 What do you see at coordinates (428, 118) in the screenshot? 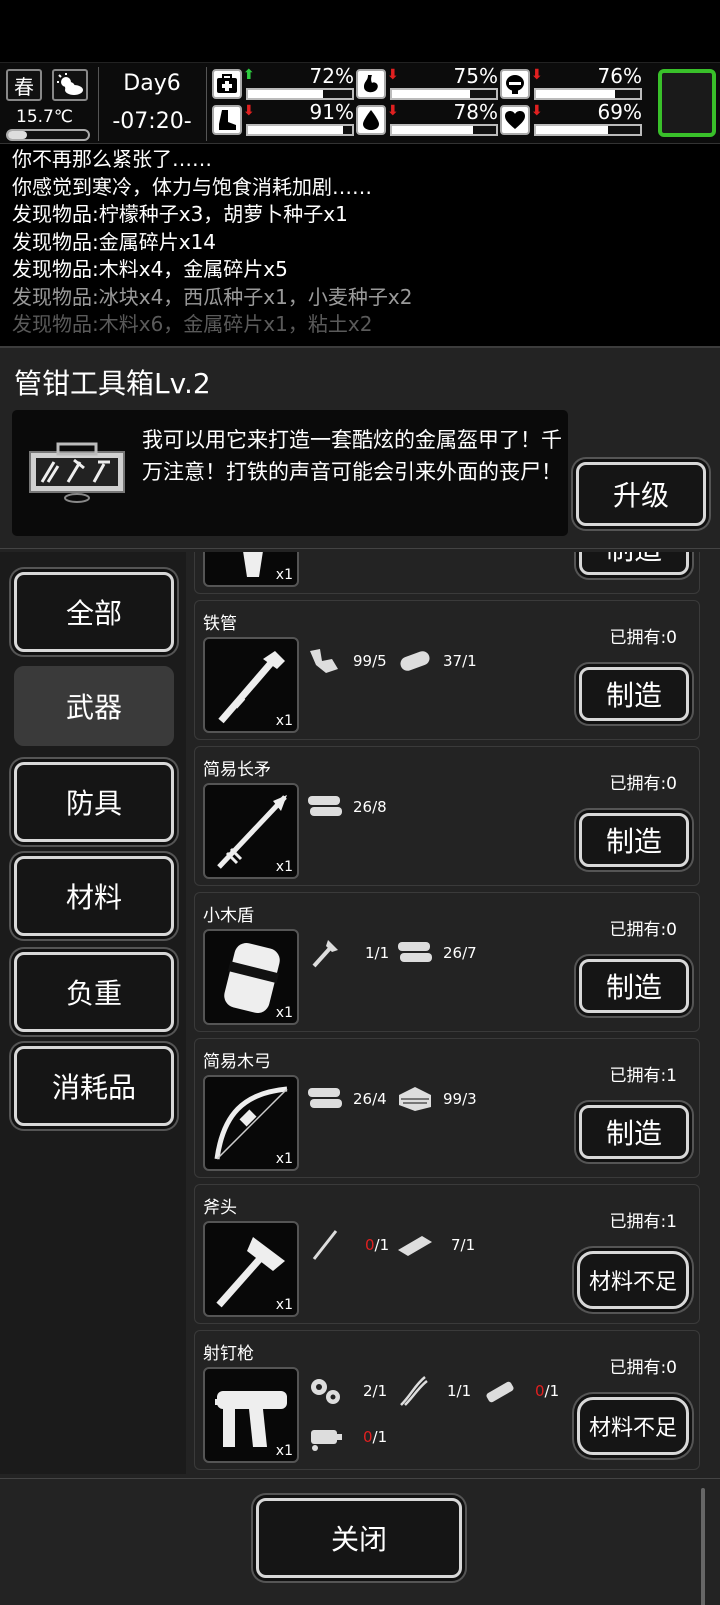
I see `thirst-stat: ⬇ 78%` at bounding box center [428, 118].